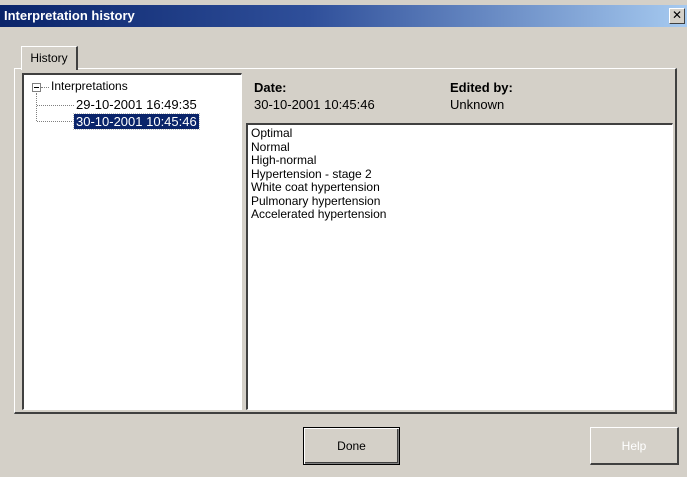 The width and height of the screenshot is (687, 477). What do you see at coordinates (49, 58) in the screenshot?
I see `tab-history: History` at bounding box center [49, 58].